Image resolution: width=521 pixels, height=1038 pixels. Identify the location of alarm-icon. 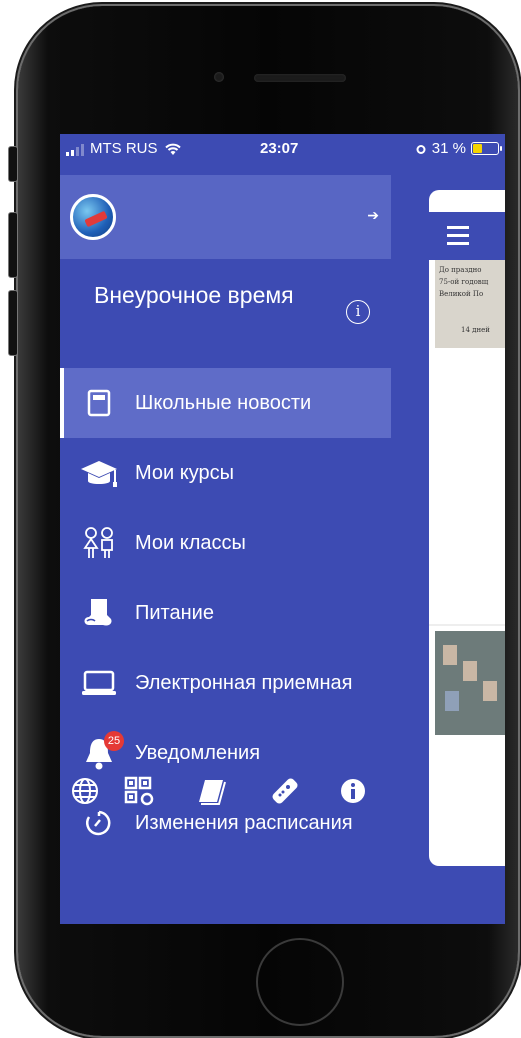
(421, 149).